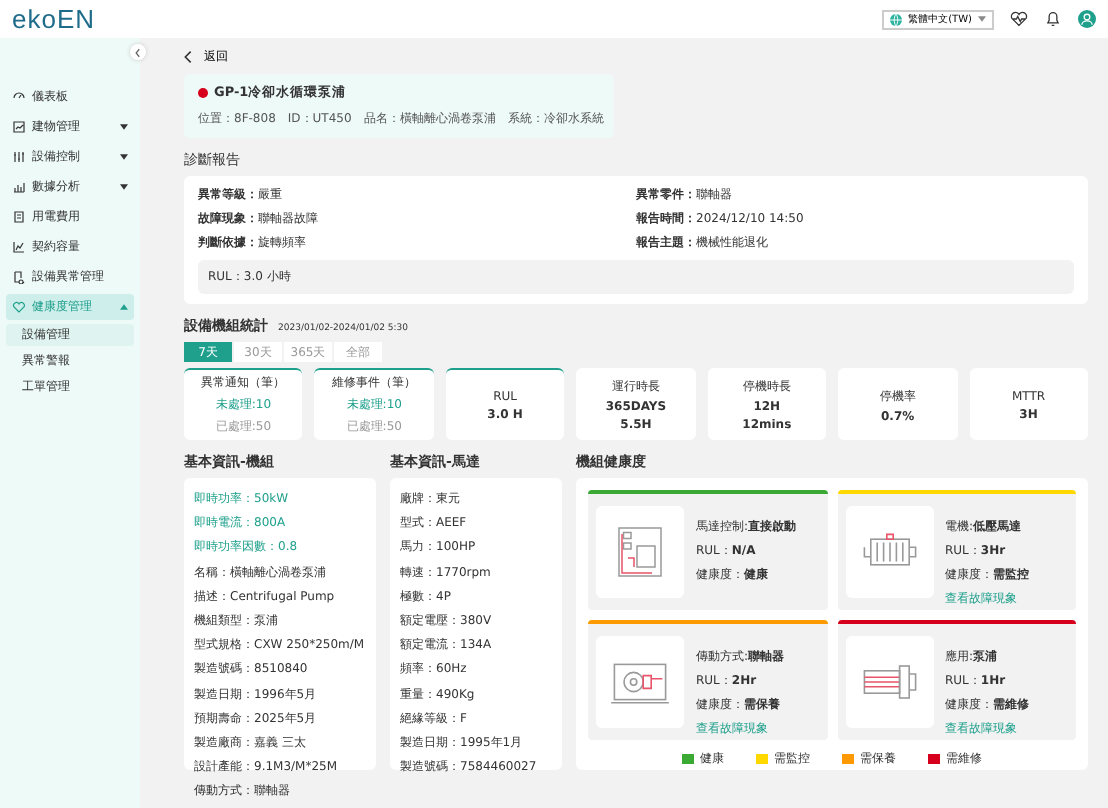 Image resolution: width=1108 pixels, height=808 pixels. What do you see at coordinates (19, 217) in the screenshot?
I see `receipt-icon` at bounding box center [19, 217].